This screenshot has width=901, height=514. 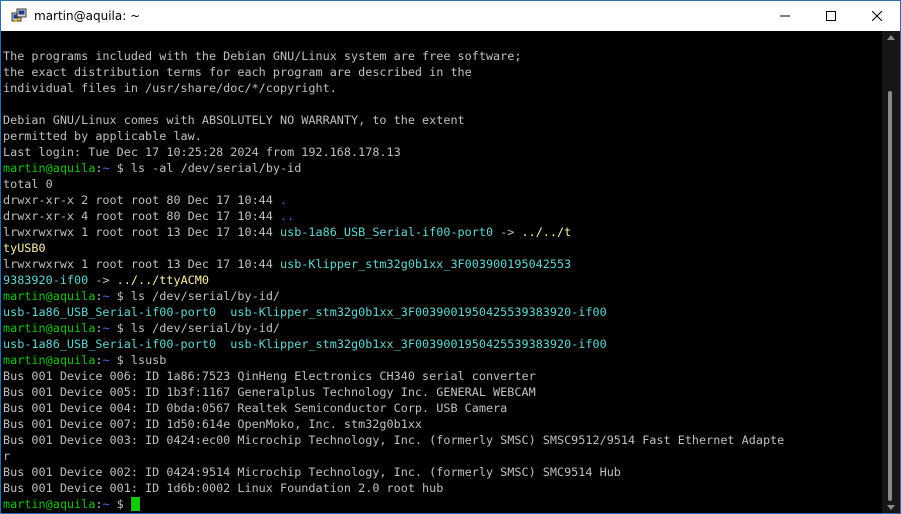 What do you see at coordinates (135, 504) in the screenshot?
I see `text-cursor` at bounding box center [135, 504].